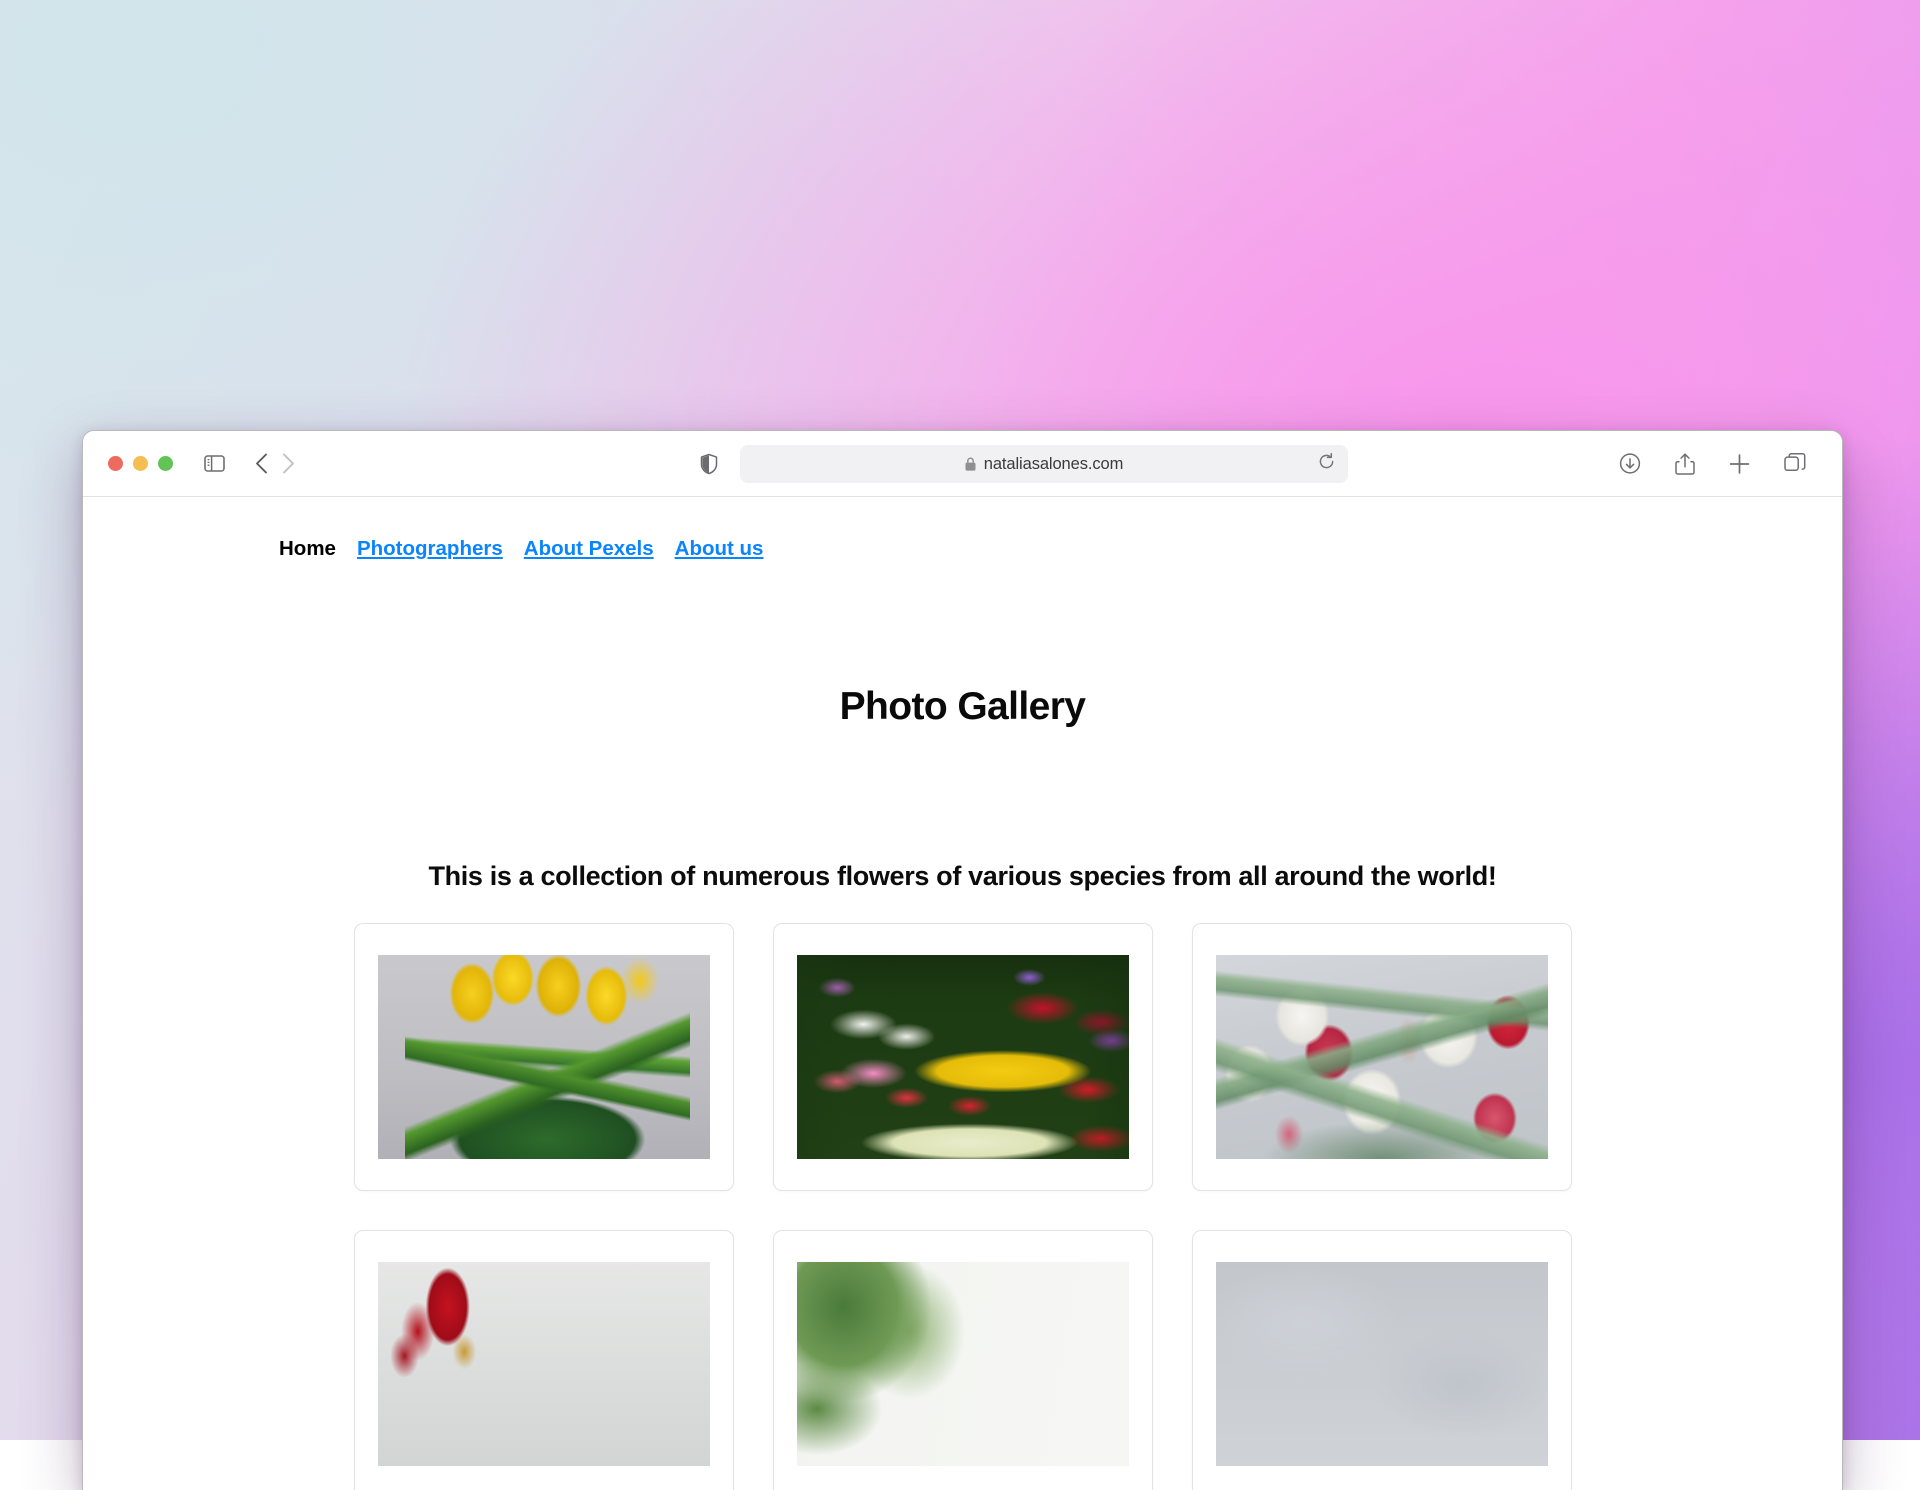 The height and width of the screenshot is (1490, 1920). What do you see at coordinates (970, 464) in the screenshot?
I see `lock-icon` at bounding box center [970, 464].